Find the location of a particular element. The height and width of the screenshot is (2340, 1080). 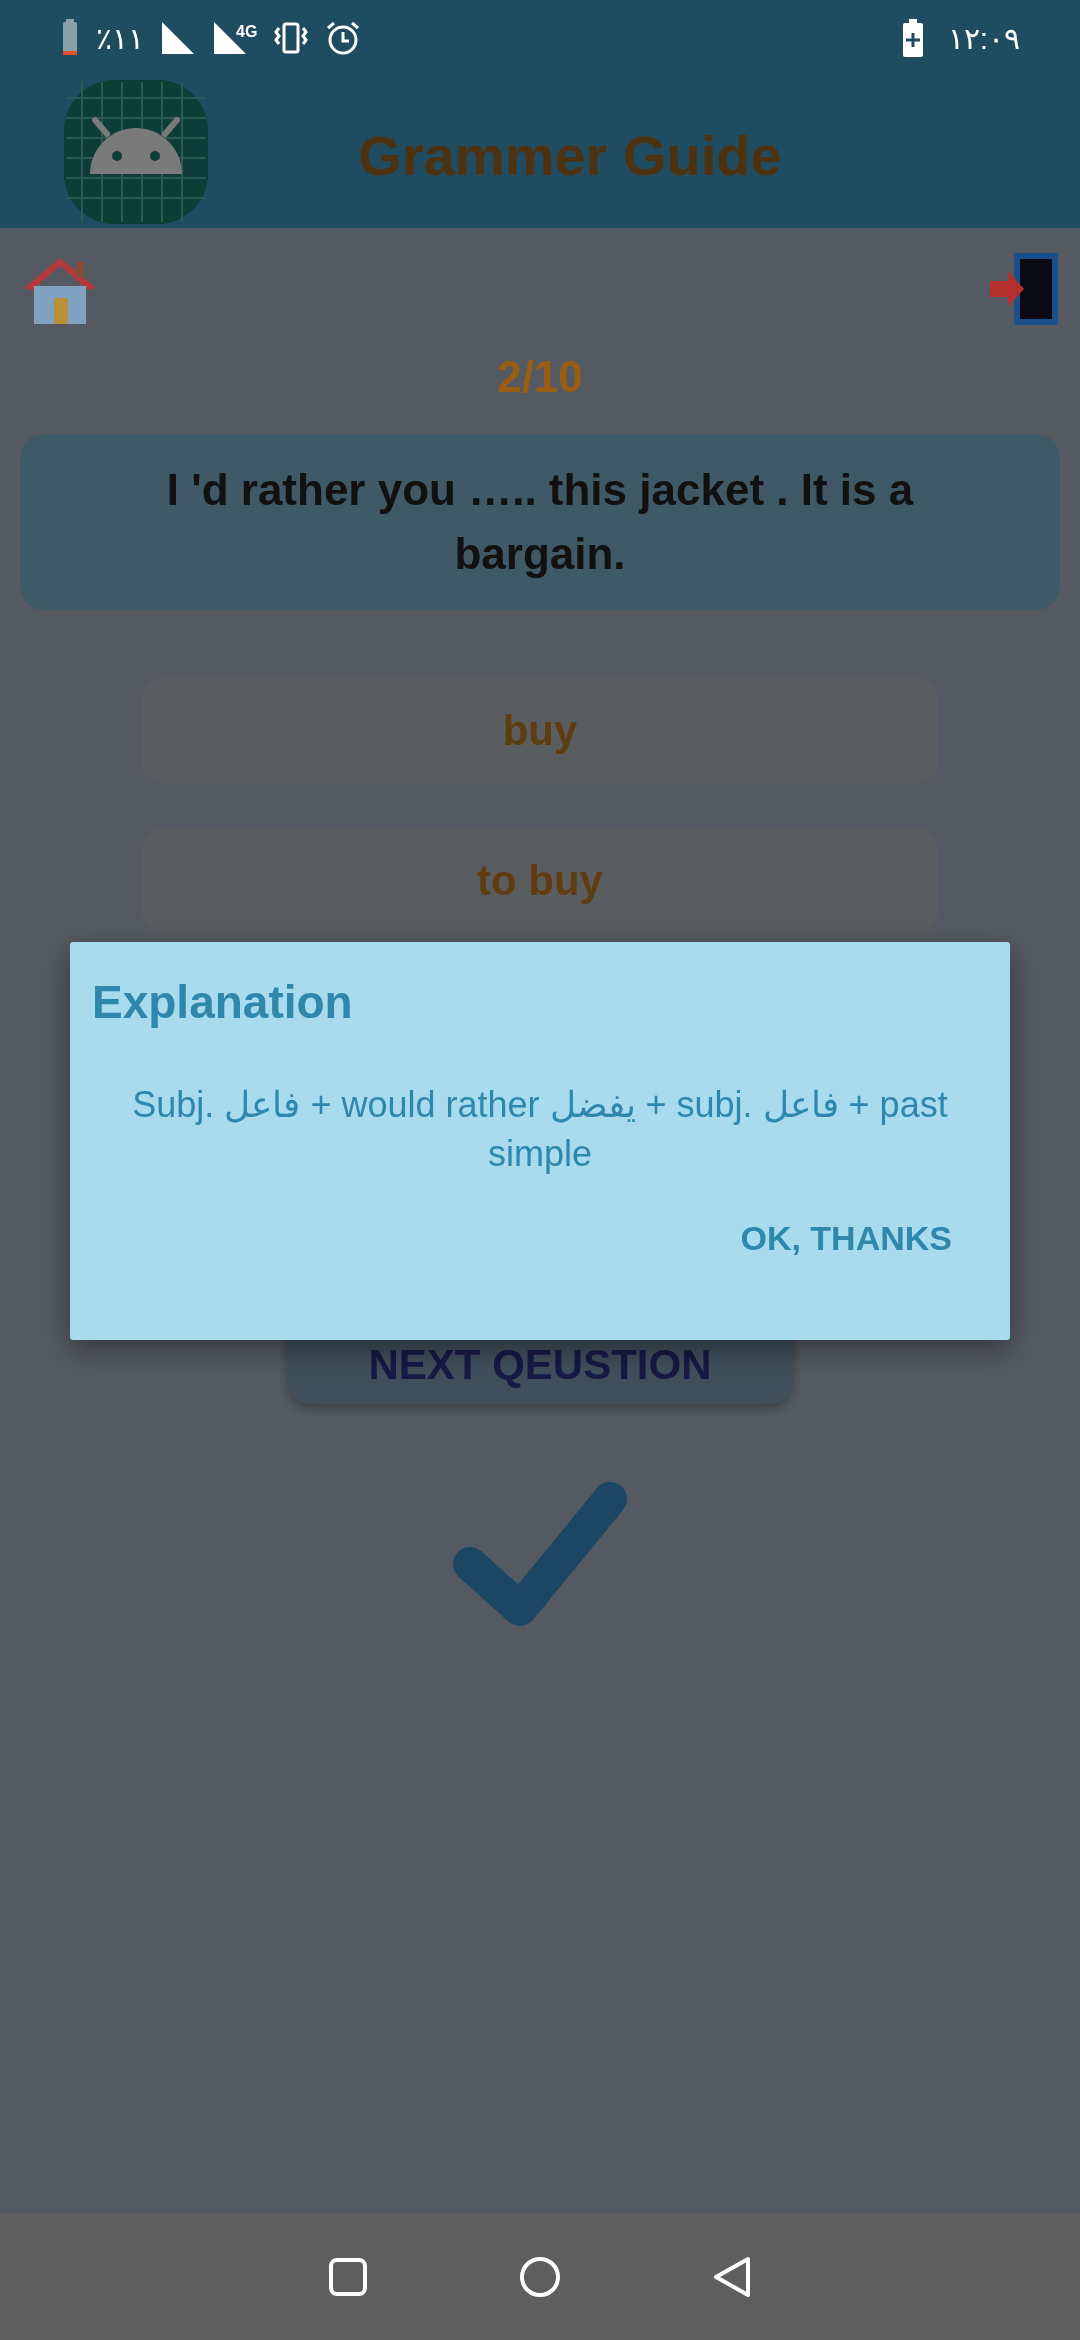

dialog-title: Explanation is located at coordinates (223, 1002).